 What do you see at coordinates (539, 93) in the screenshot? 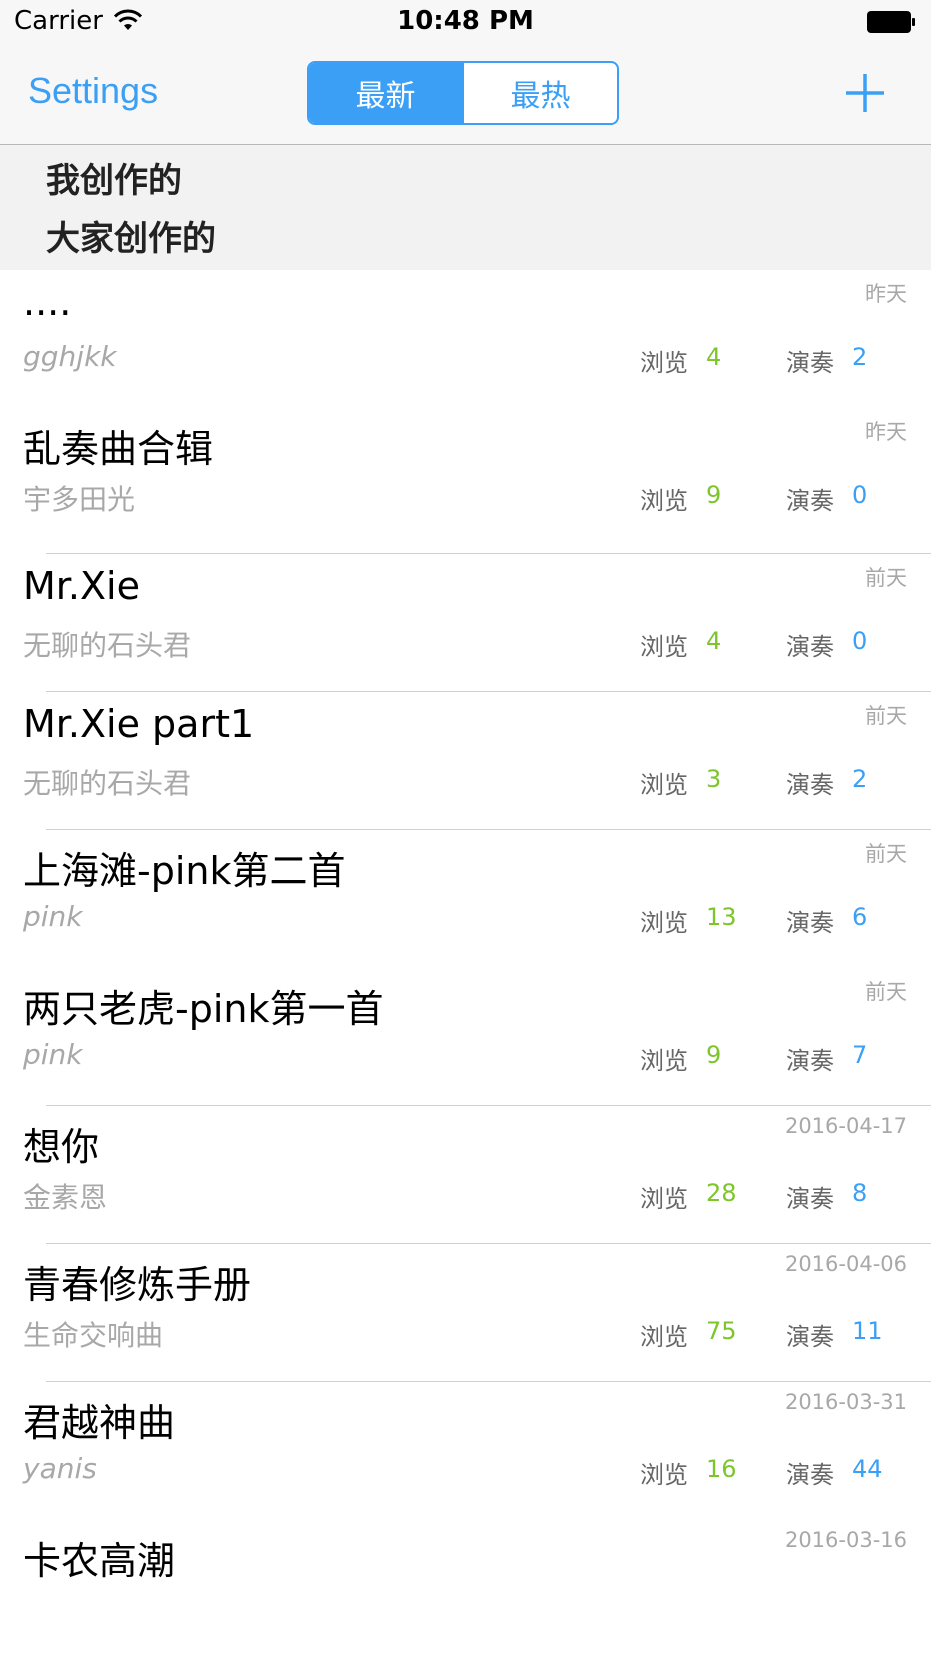
I see `segment-hottest: 最热` at bounding box center [539, 93].